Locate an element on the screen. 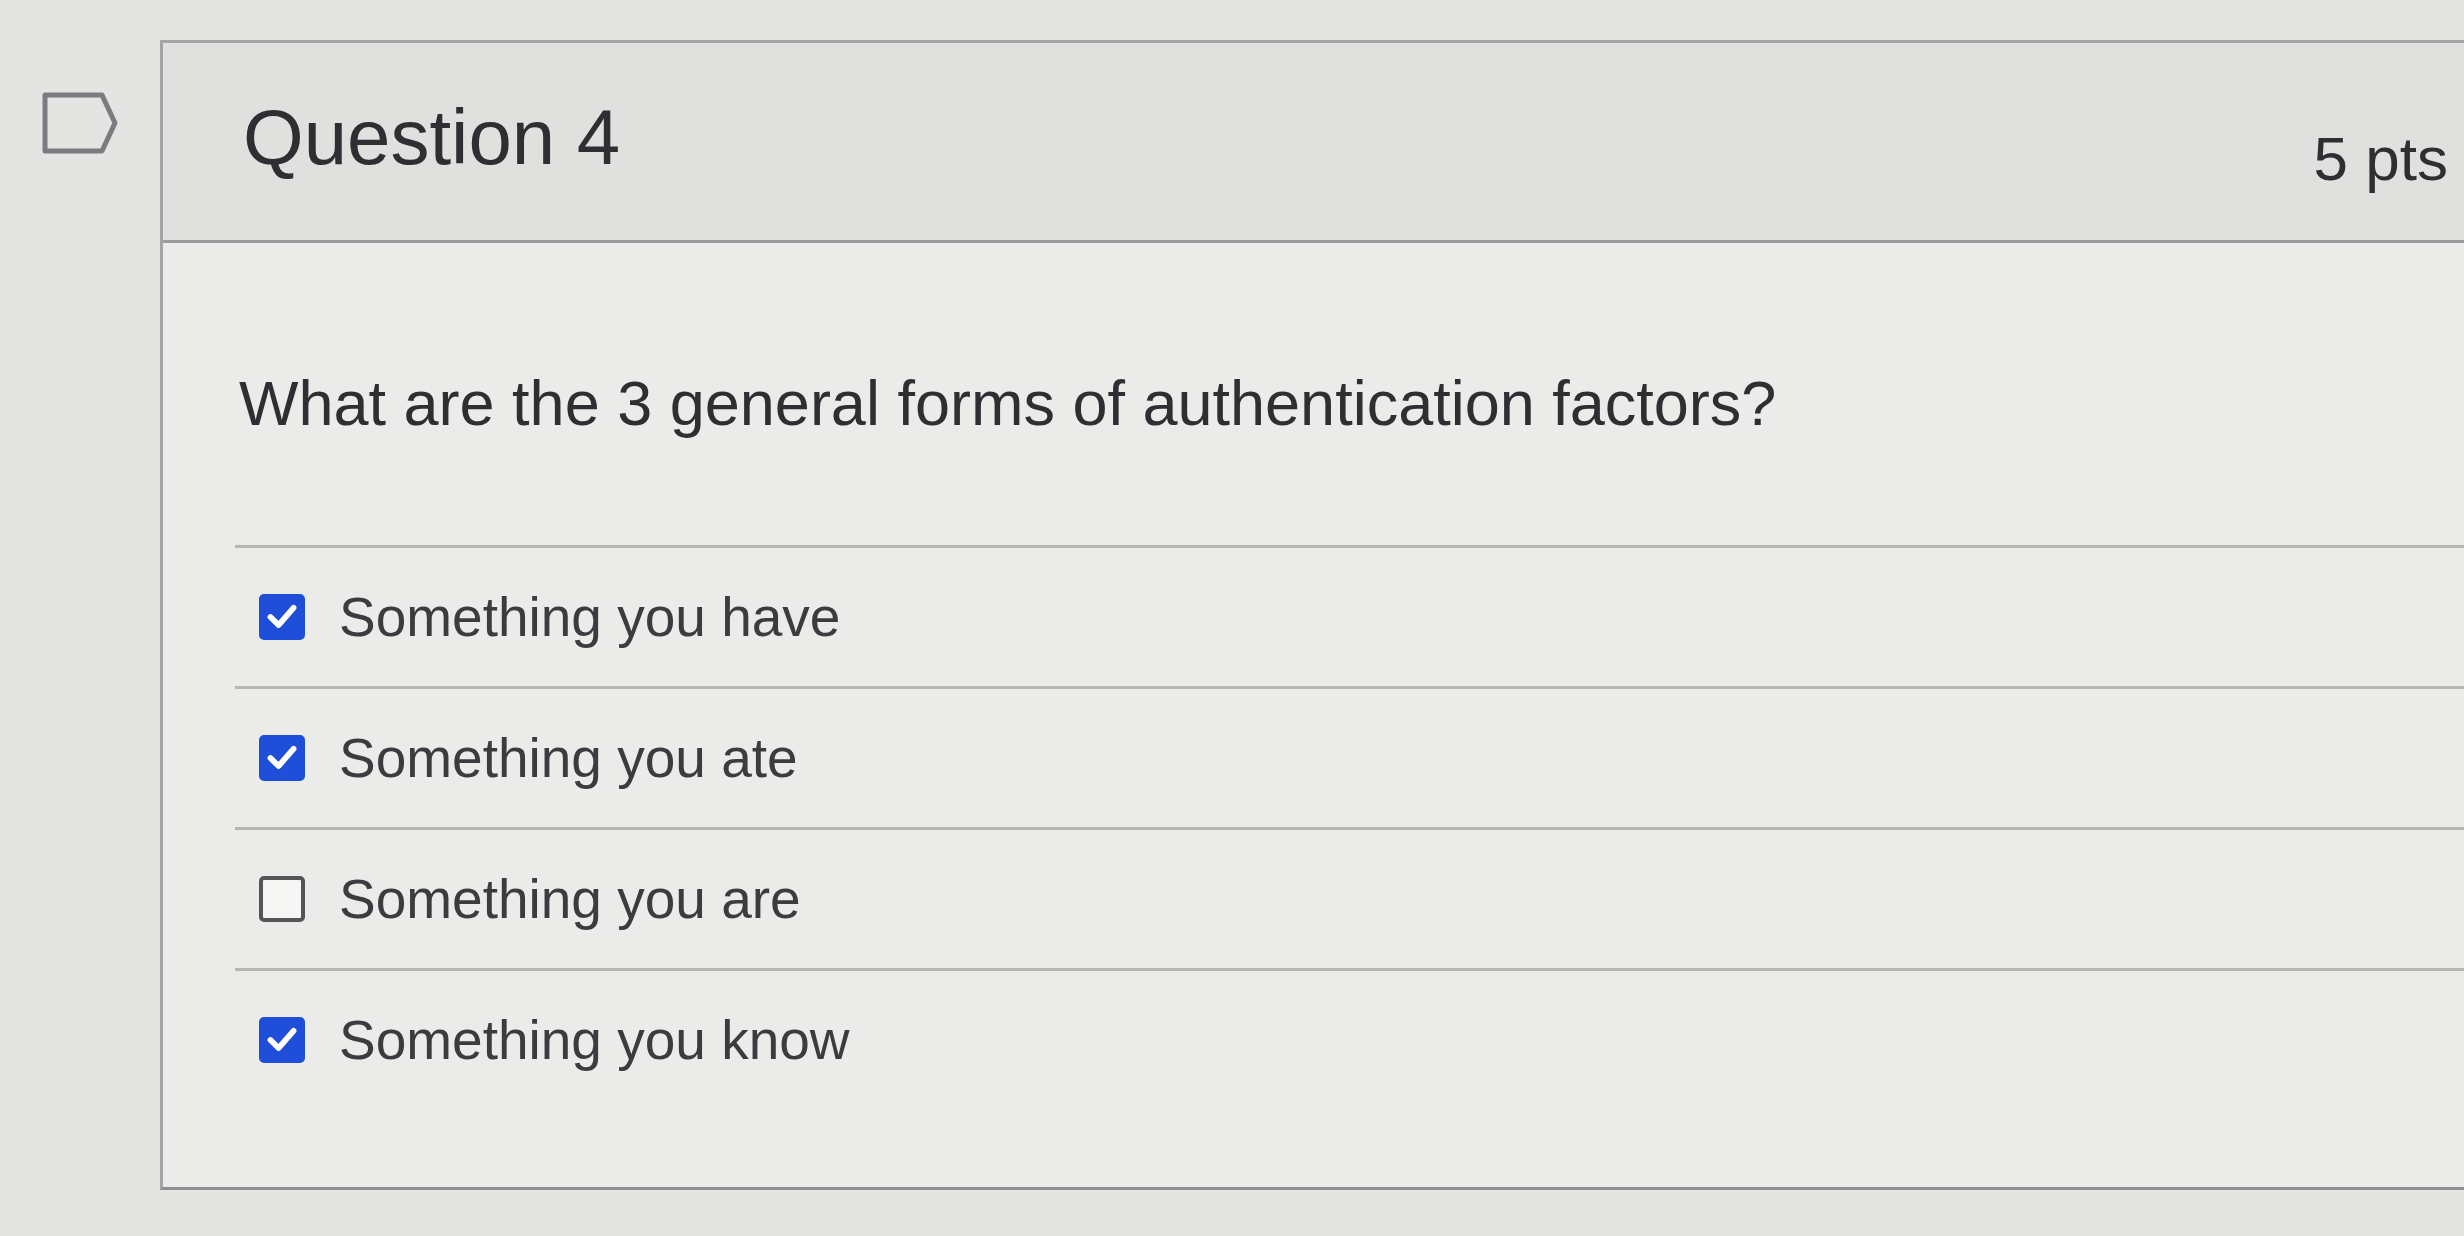  flag-icon is located at coordinates (80, 123).